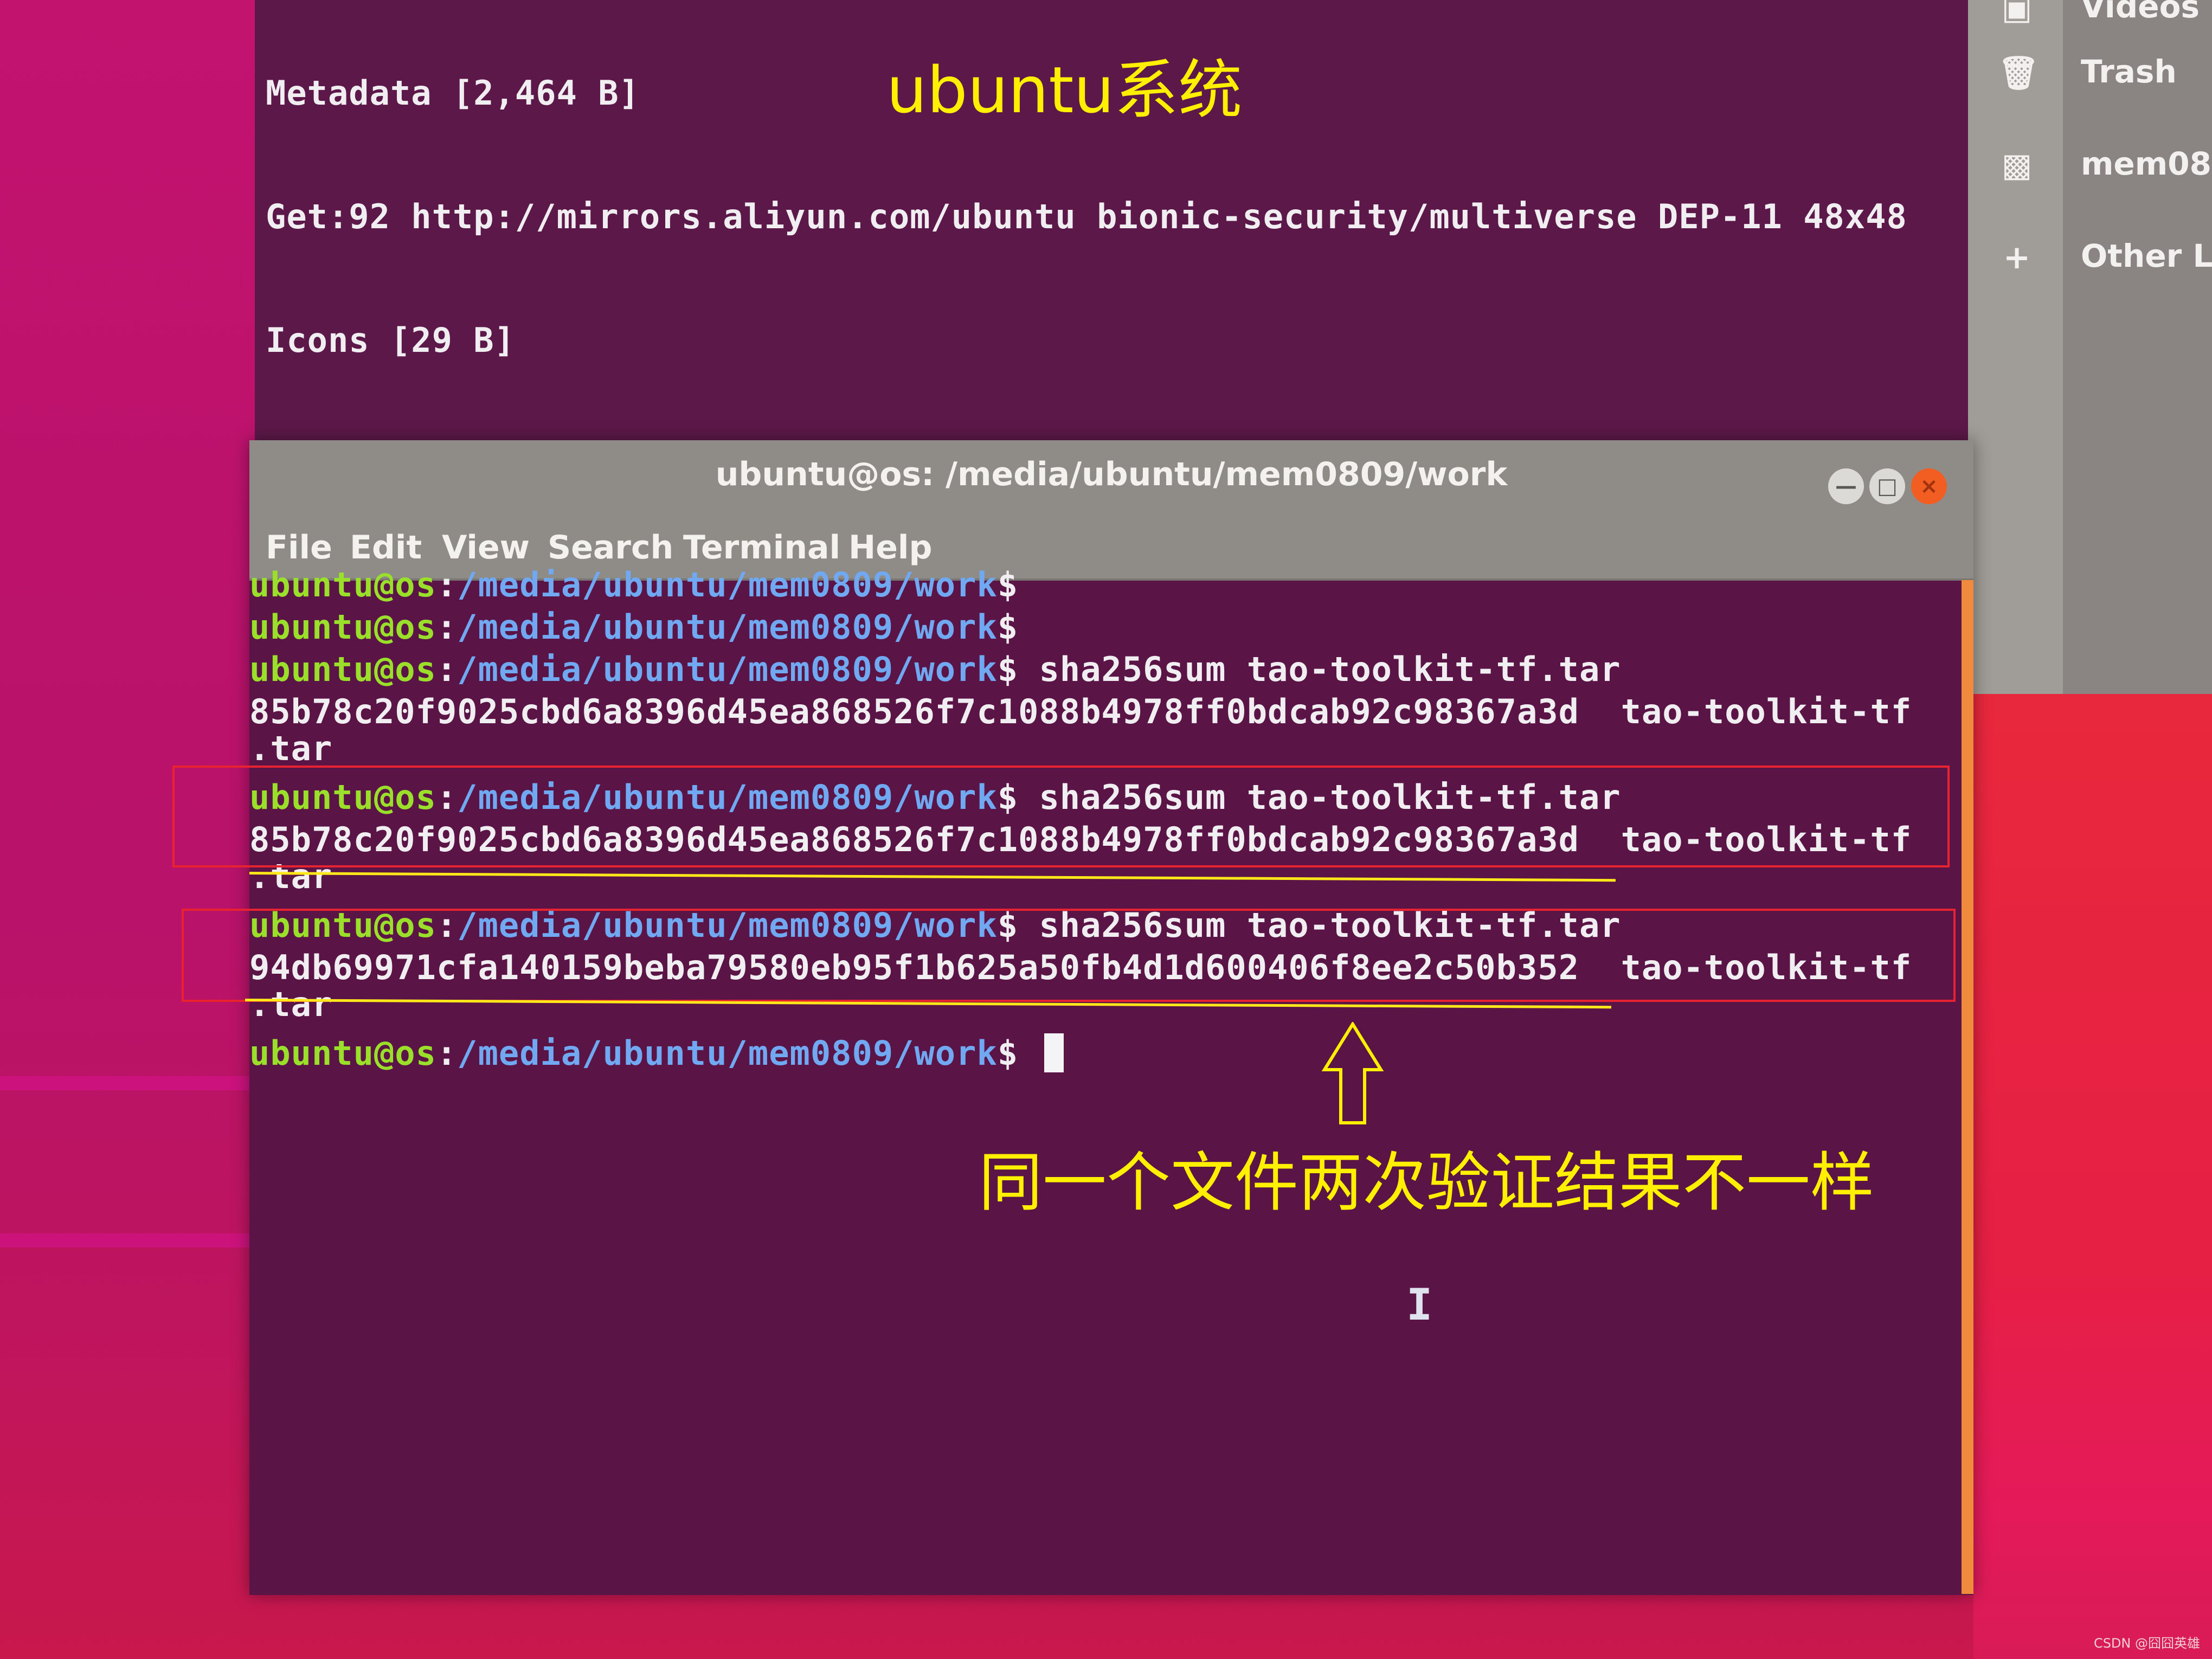 The height and width of the screenshot is (1659, 2212). What do you see at coordinates (1061, 816) in the screenshot?
I see `highlight-box-first-hash` at bounding box center [1061, 816].